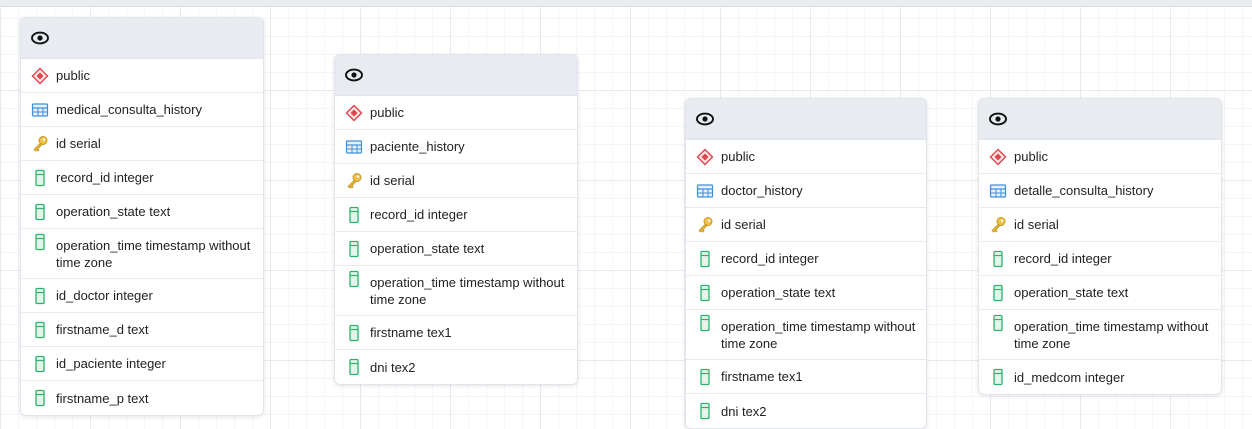 This screenshot has height=429, width=1252. I want to click on table-name-row: medical_consulta_history, so click(142, 110).